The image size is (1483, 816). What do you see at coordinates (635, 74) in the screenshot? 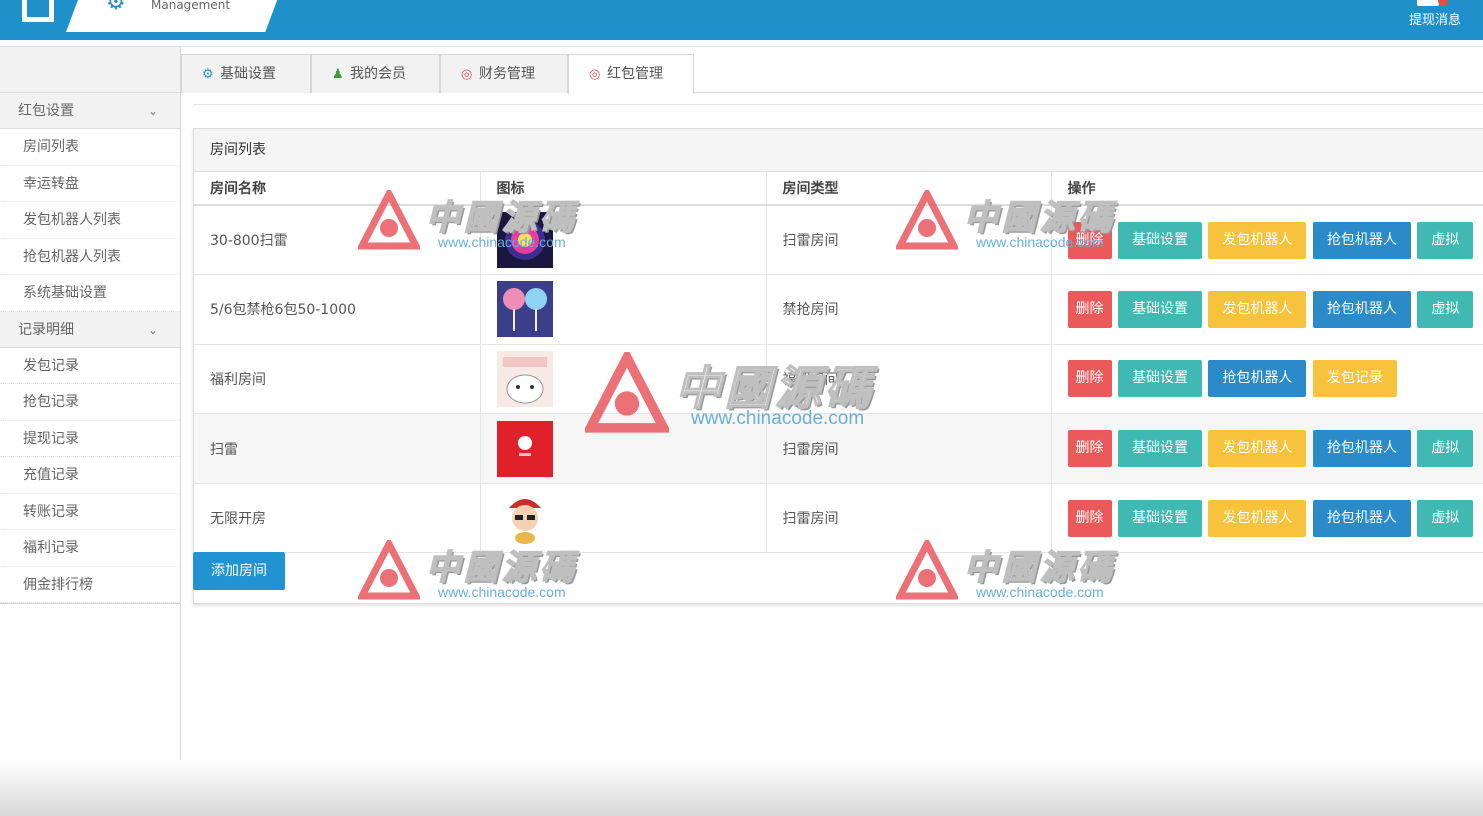
I see `tab-label: 红包管理` at bounding box center [635, 74].